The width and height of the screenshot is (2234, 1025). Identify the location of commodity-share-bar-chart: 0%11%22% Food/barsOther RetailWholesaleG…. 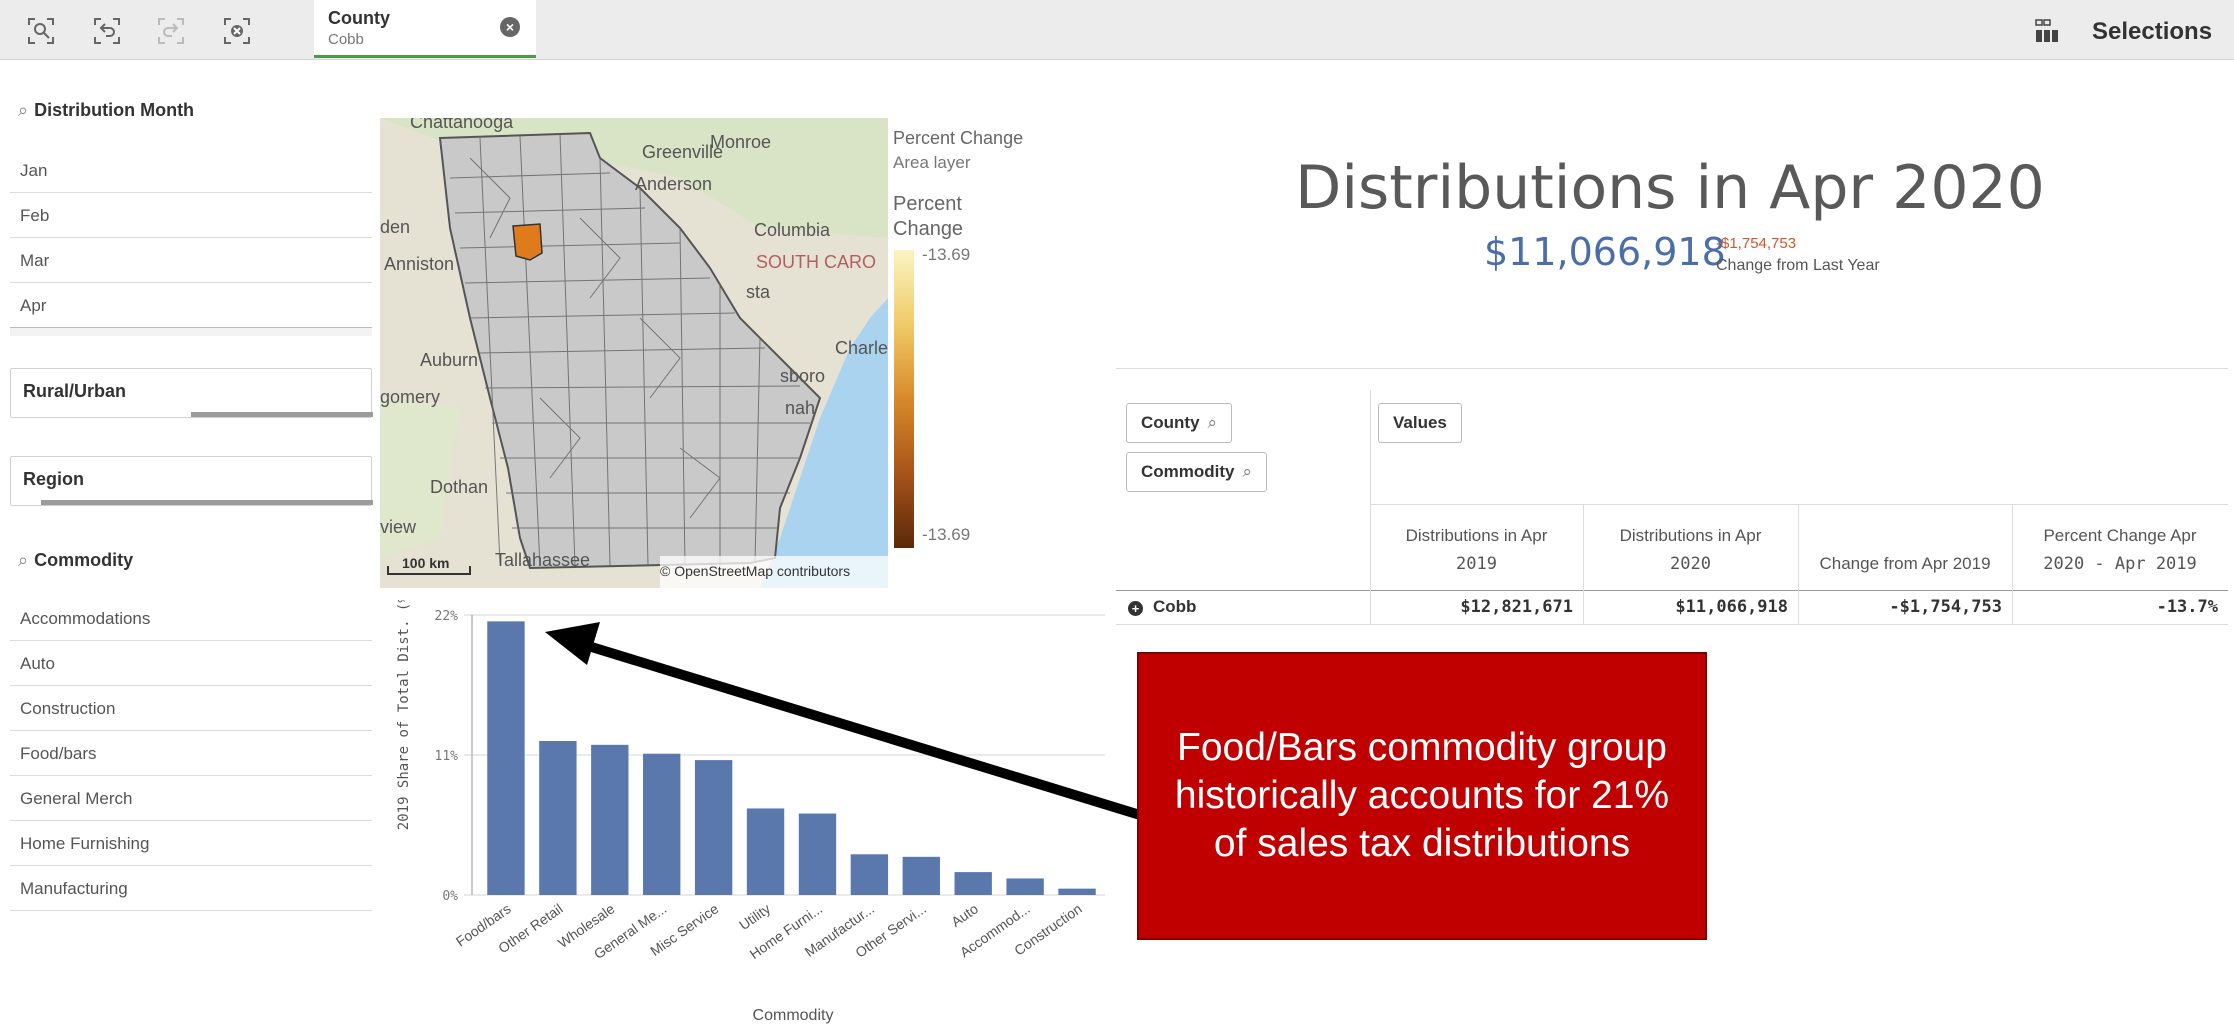
(745, 812).